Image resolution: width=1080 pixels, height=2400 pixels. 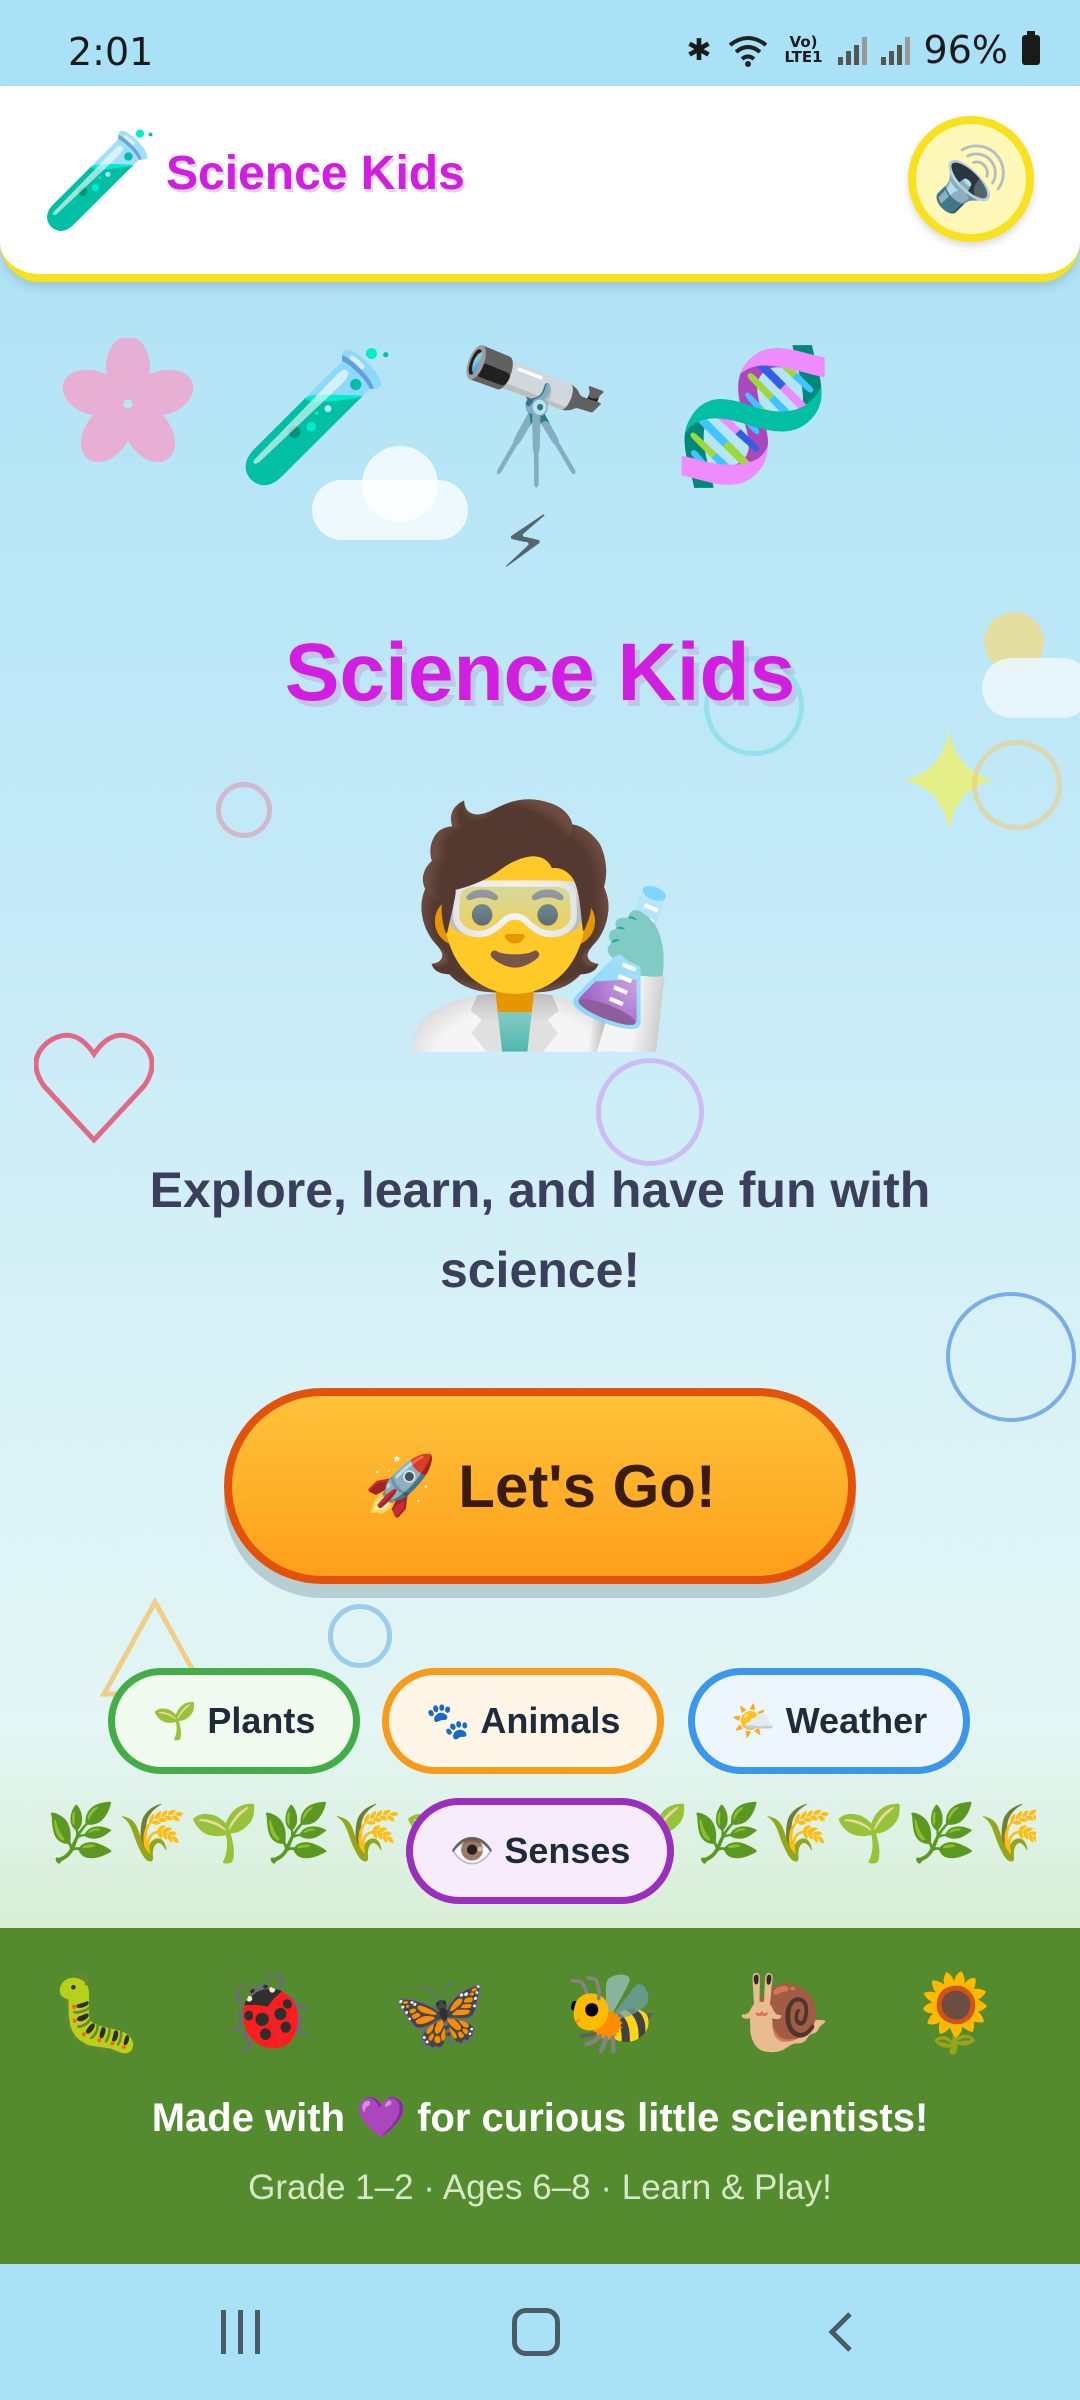 What do you see at coordinates (747, 51) in the screenshot?
I see `wifi-icon` at bounding box center [747, 51].